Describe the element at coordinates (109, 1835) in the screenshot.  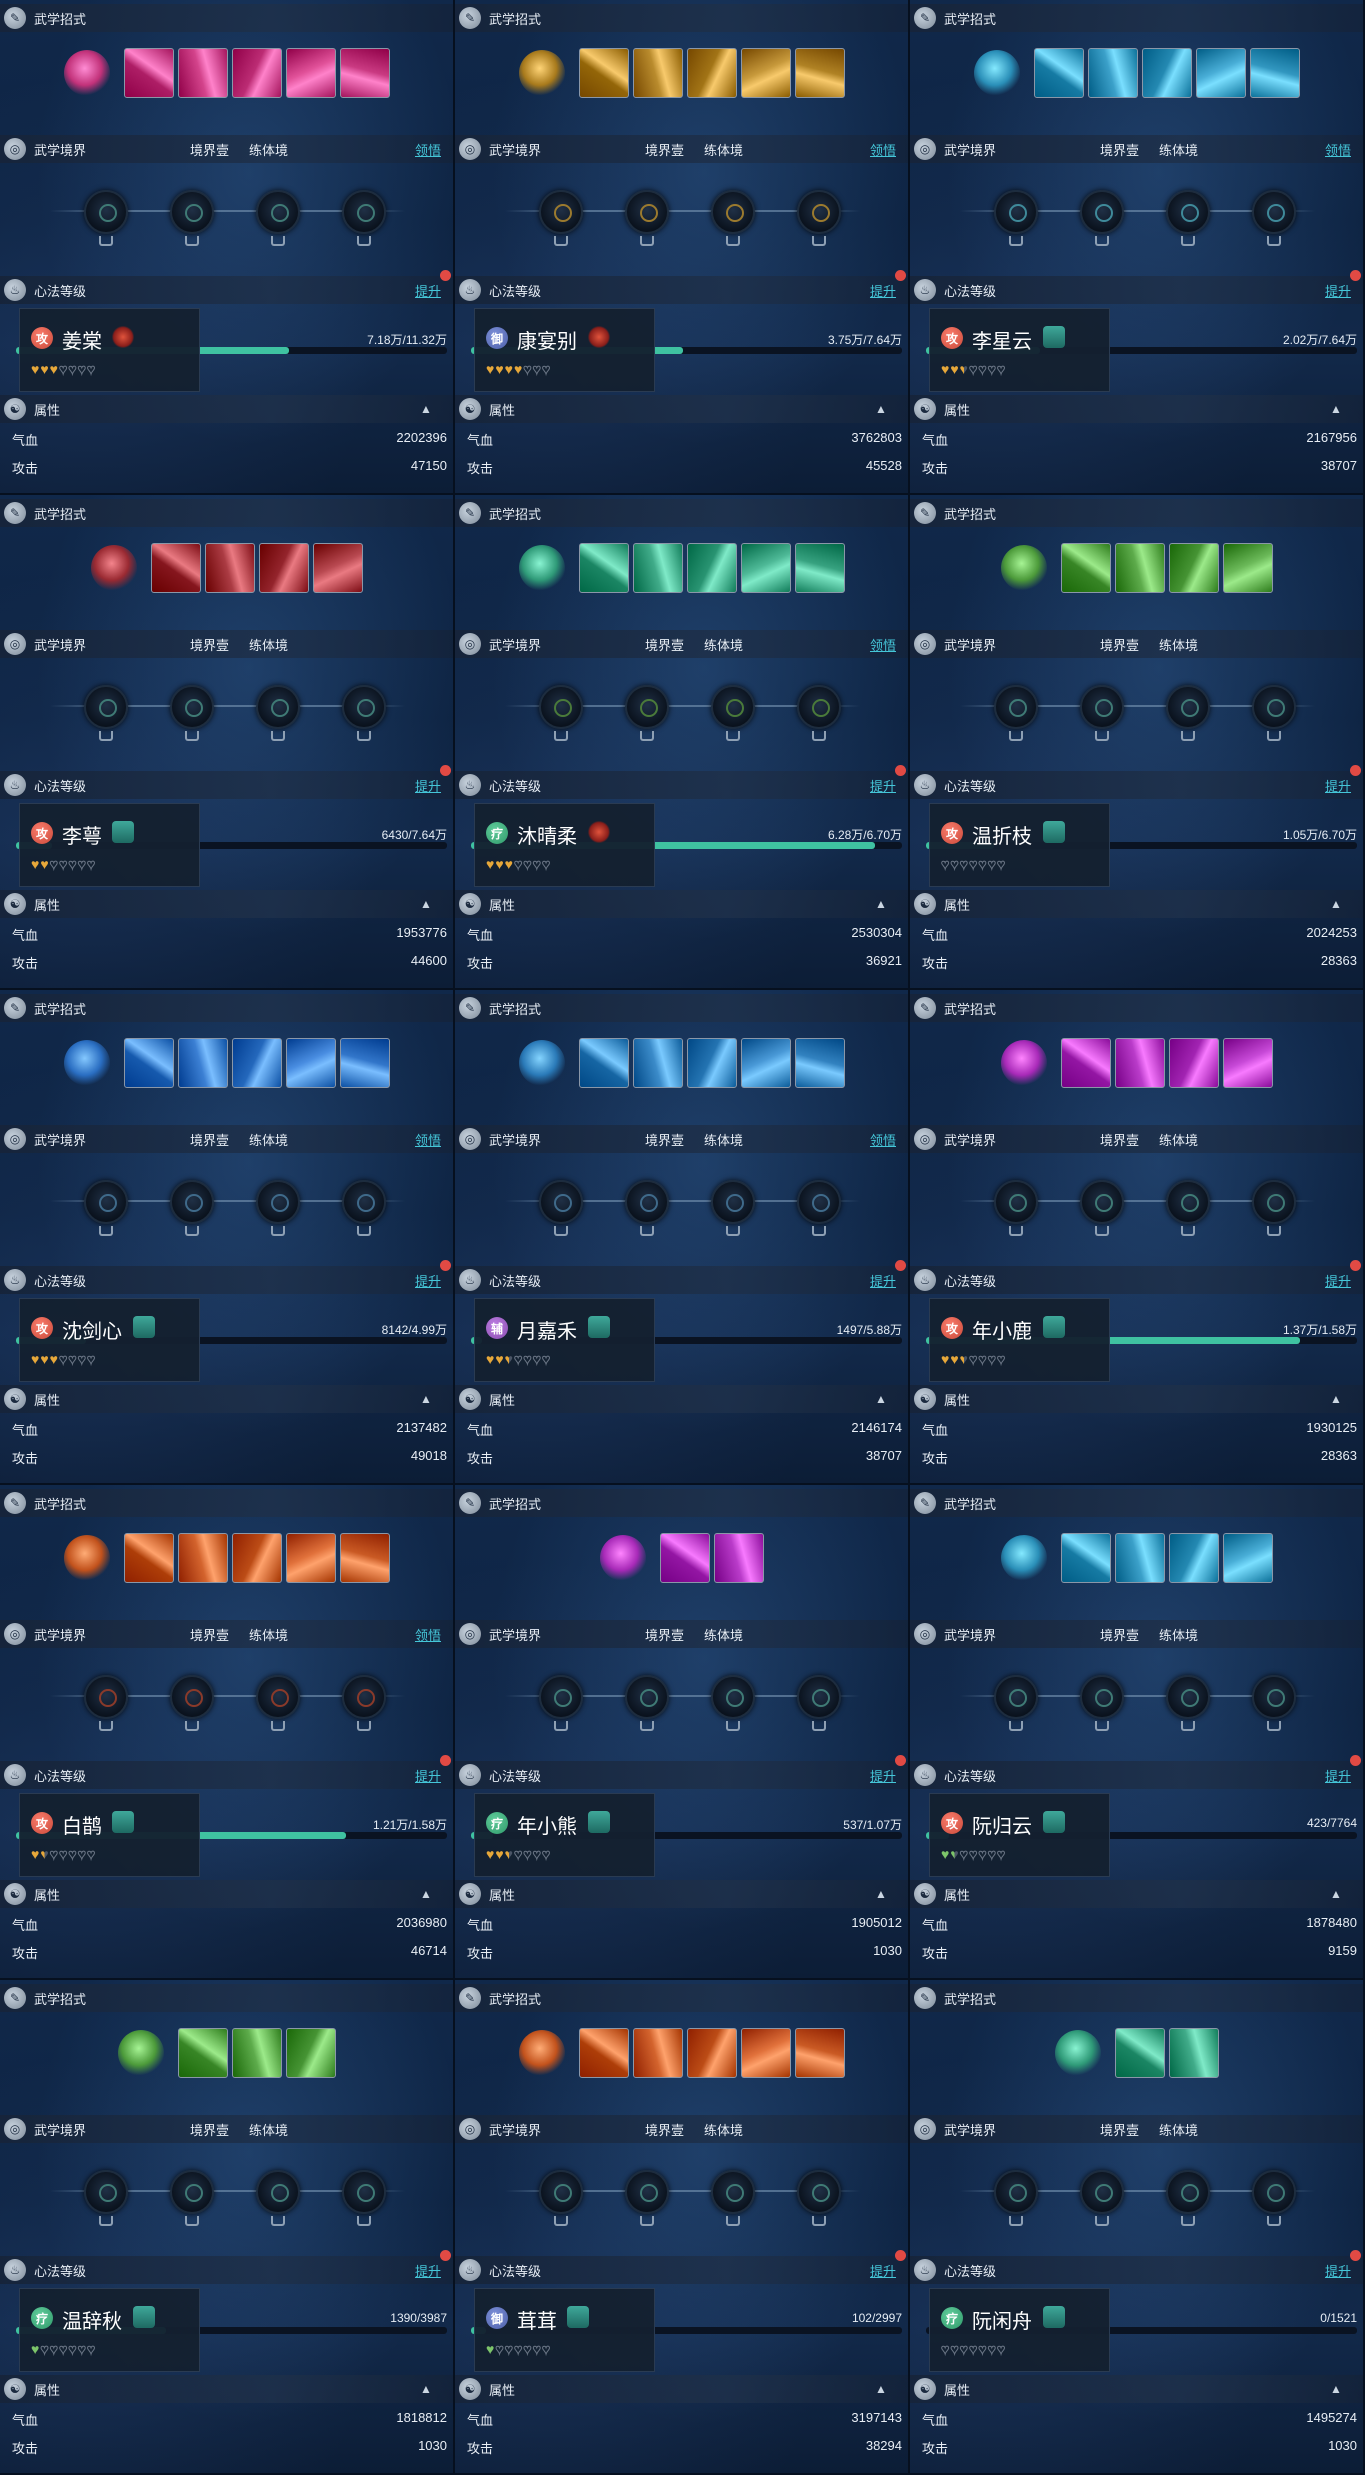
I see `character-card: 攻 白鹊 ♥ ♥ ♥ ♥ ♥ ♥ ♥` at that location.